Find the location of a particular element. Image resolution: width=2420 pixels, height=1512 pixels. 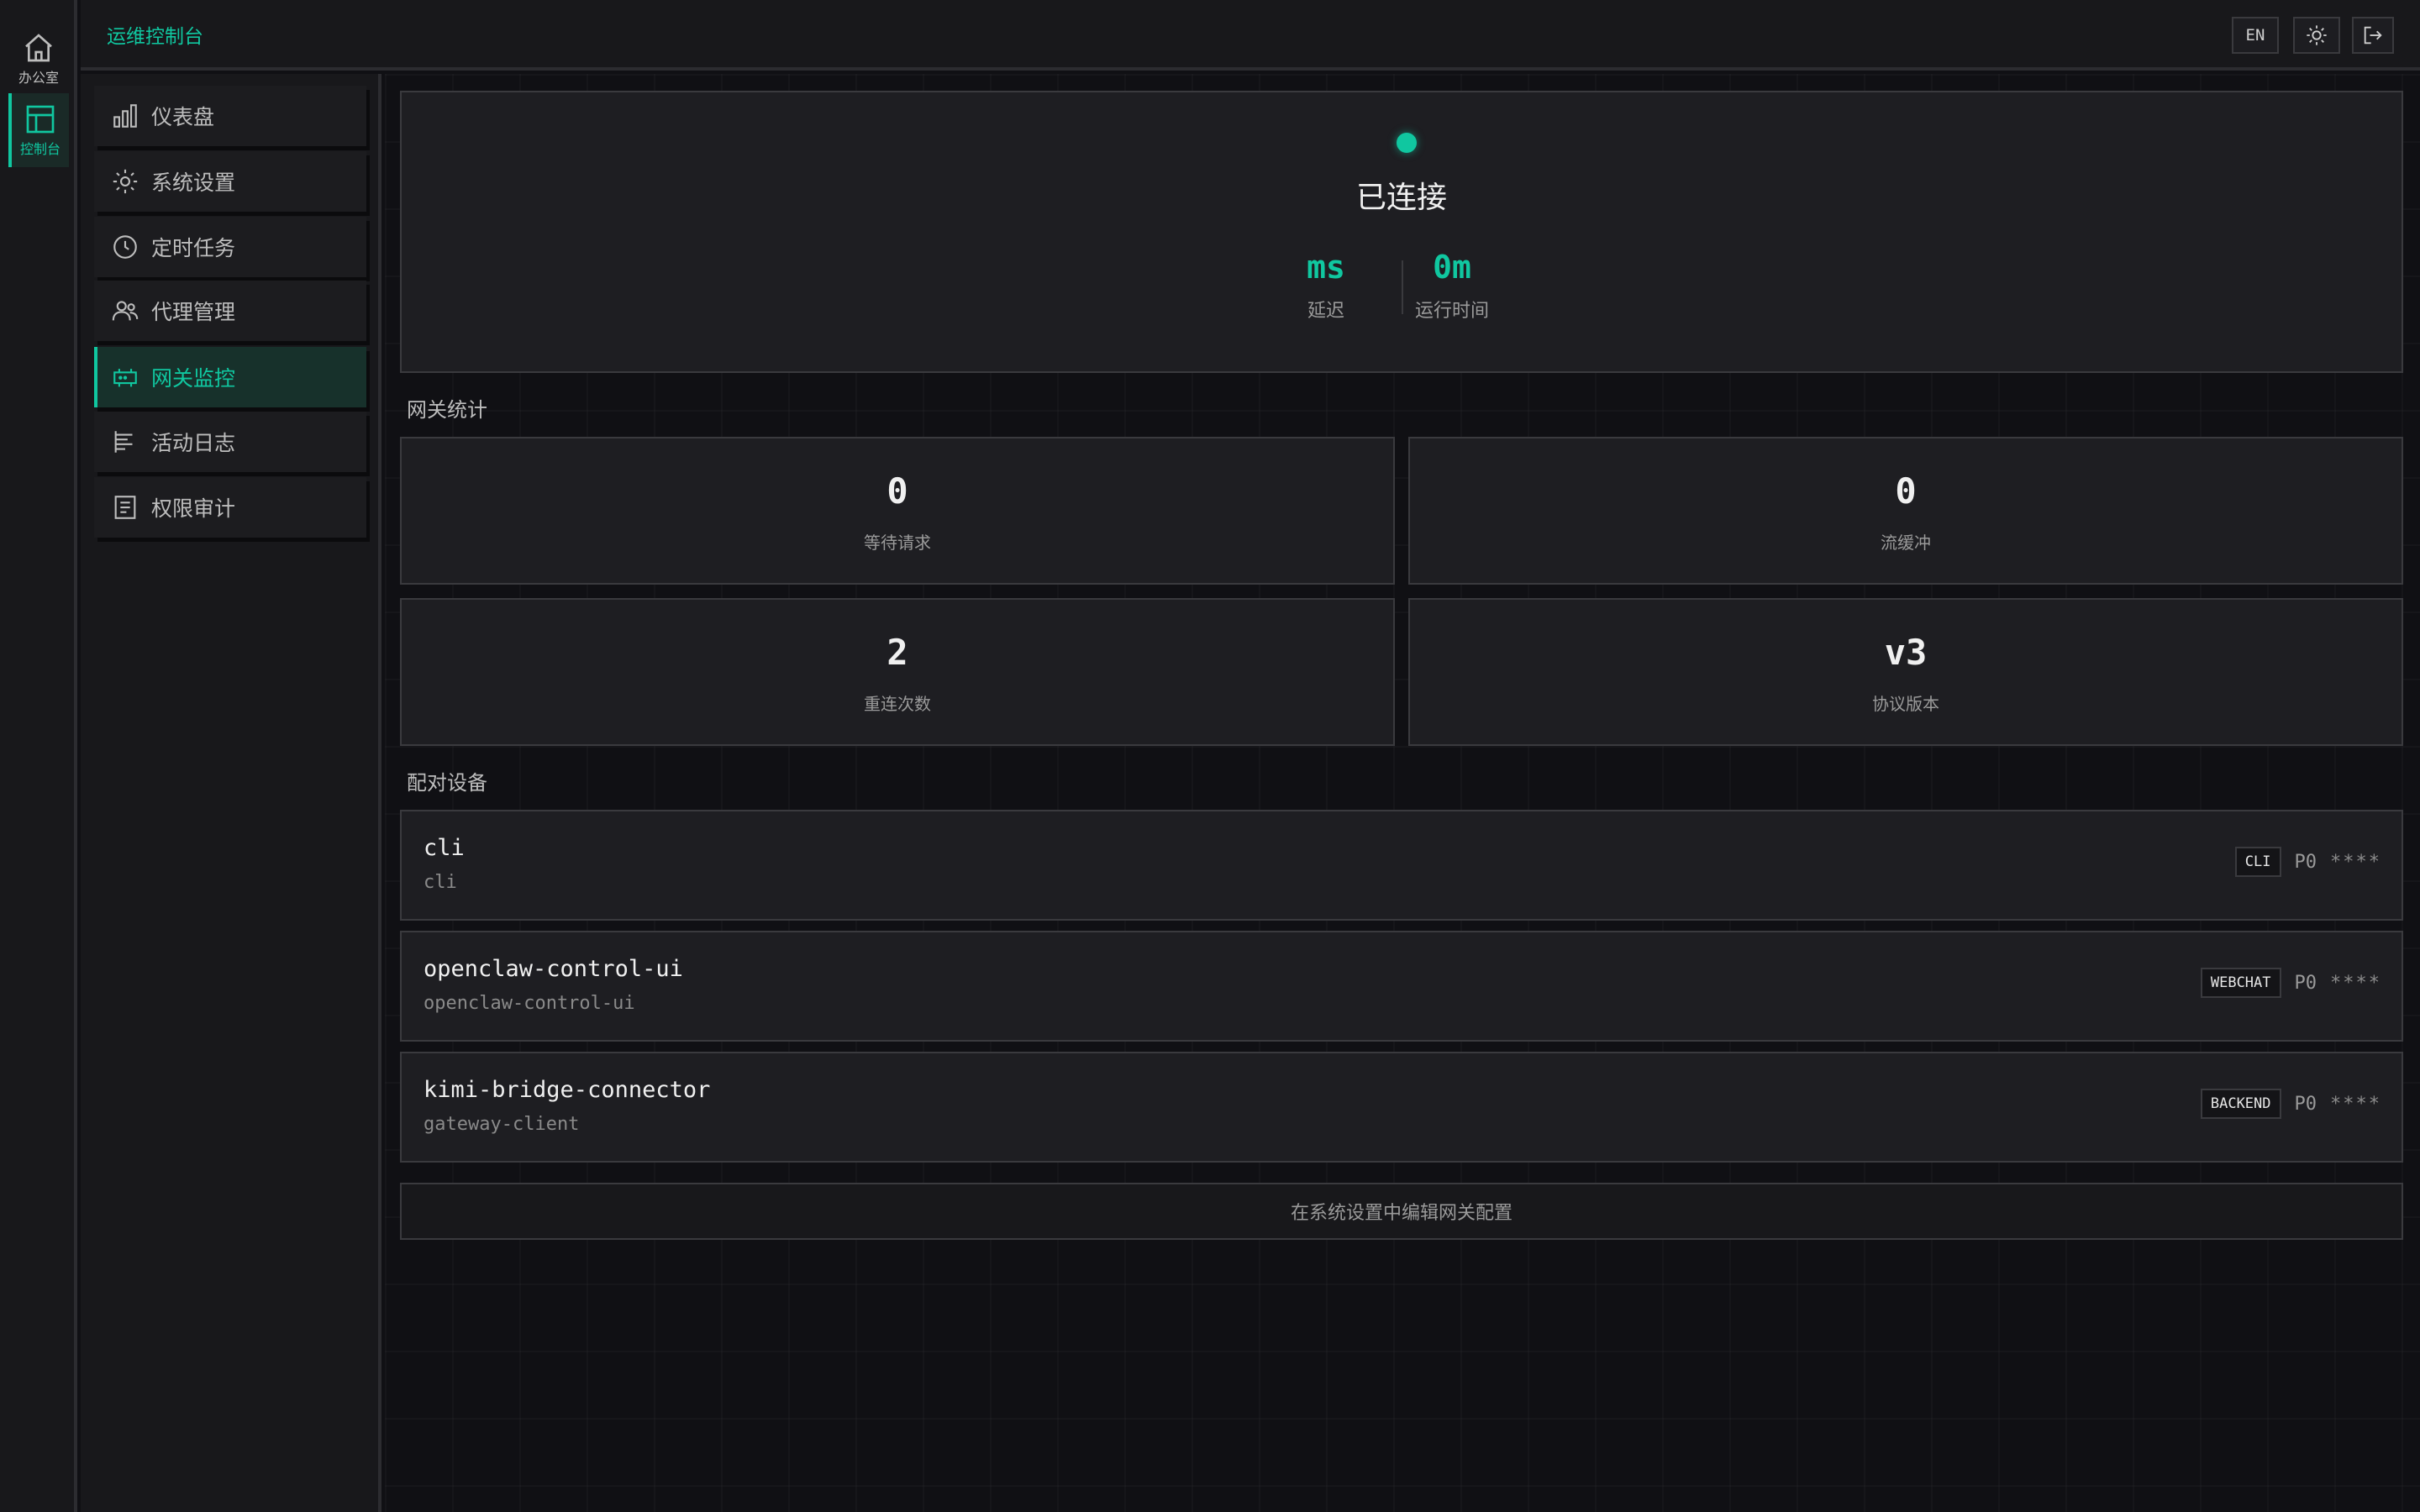

sidebar-item-settings: 系统设置 is located at coordinates (230, 181).